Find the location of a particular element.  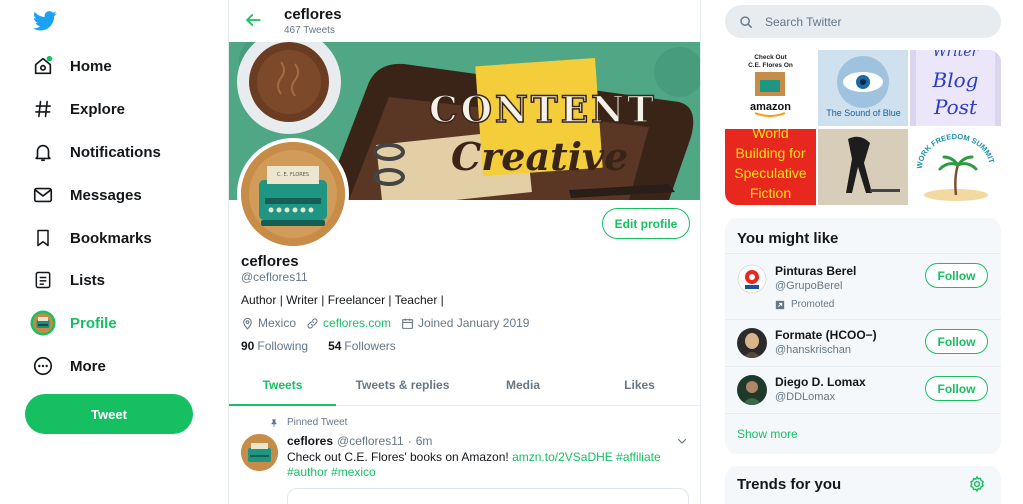

search-box is located at coordinates (863, 21).